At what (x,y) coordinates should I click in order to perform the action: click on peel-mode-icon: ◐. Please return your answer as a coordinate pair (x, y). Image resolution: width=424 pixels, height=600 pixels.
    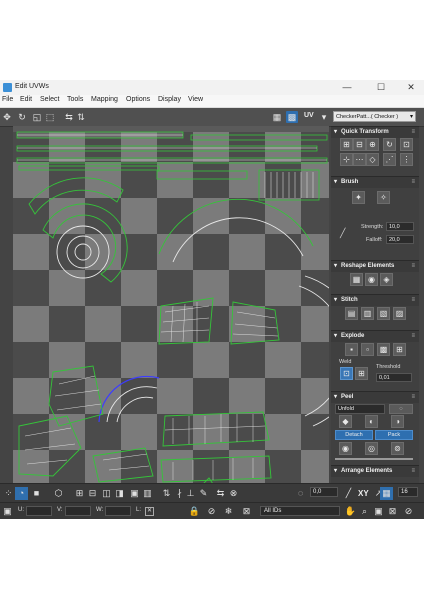
    Looking at the image, I should click on (371, 421).